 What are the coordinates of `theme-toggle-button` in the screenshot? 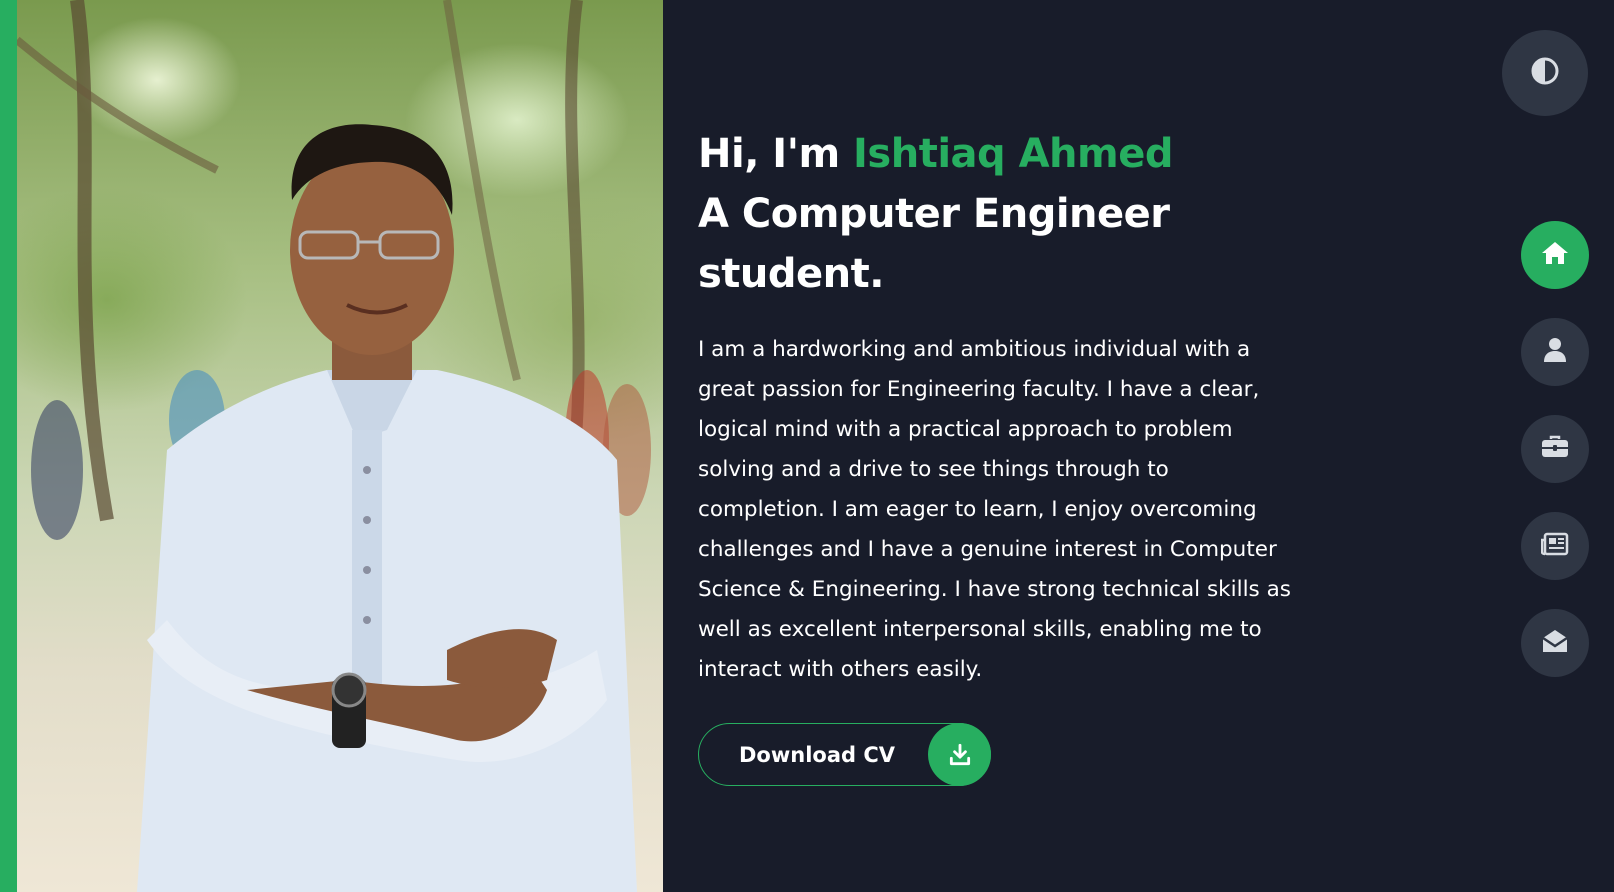 It's located at (1545, 73).